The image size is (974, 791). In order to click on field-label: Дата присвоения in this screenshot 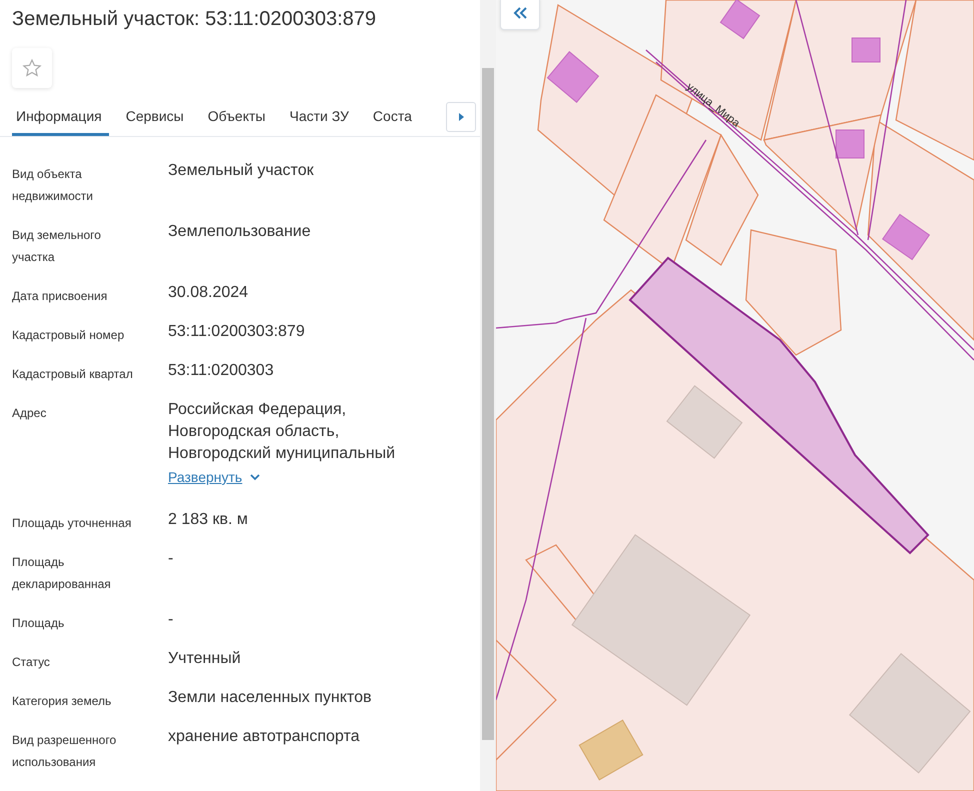, I will do `click(60, 296)`.